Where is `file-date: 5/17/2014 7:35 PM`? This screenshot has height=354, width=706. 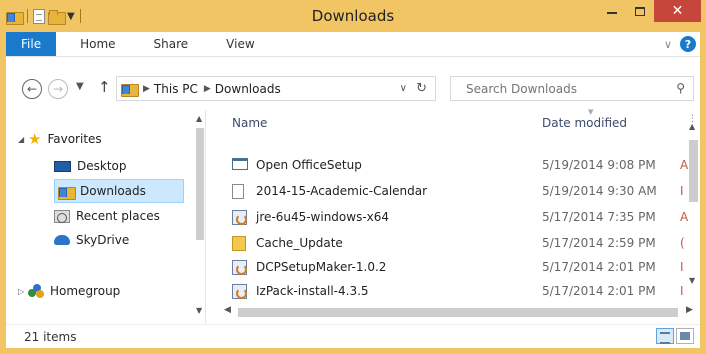
file-date: 5/17/2014 7:35 PM is located at coordinates (599, 217).